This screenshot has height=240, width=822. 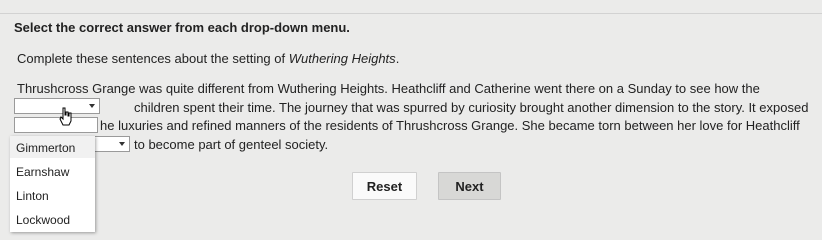 I want to click on next-button: Next, so click(x=469, y=186).